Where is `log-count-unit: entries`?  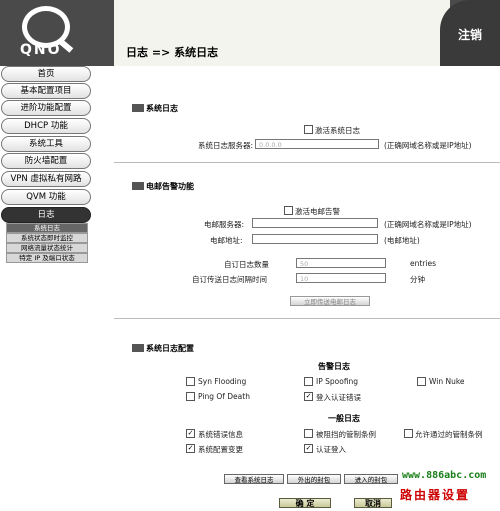
log-count-unit: entries is located at coordinates (423, 263).